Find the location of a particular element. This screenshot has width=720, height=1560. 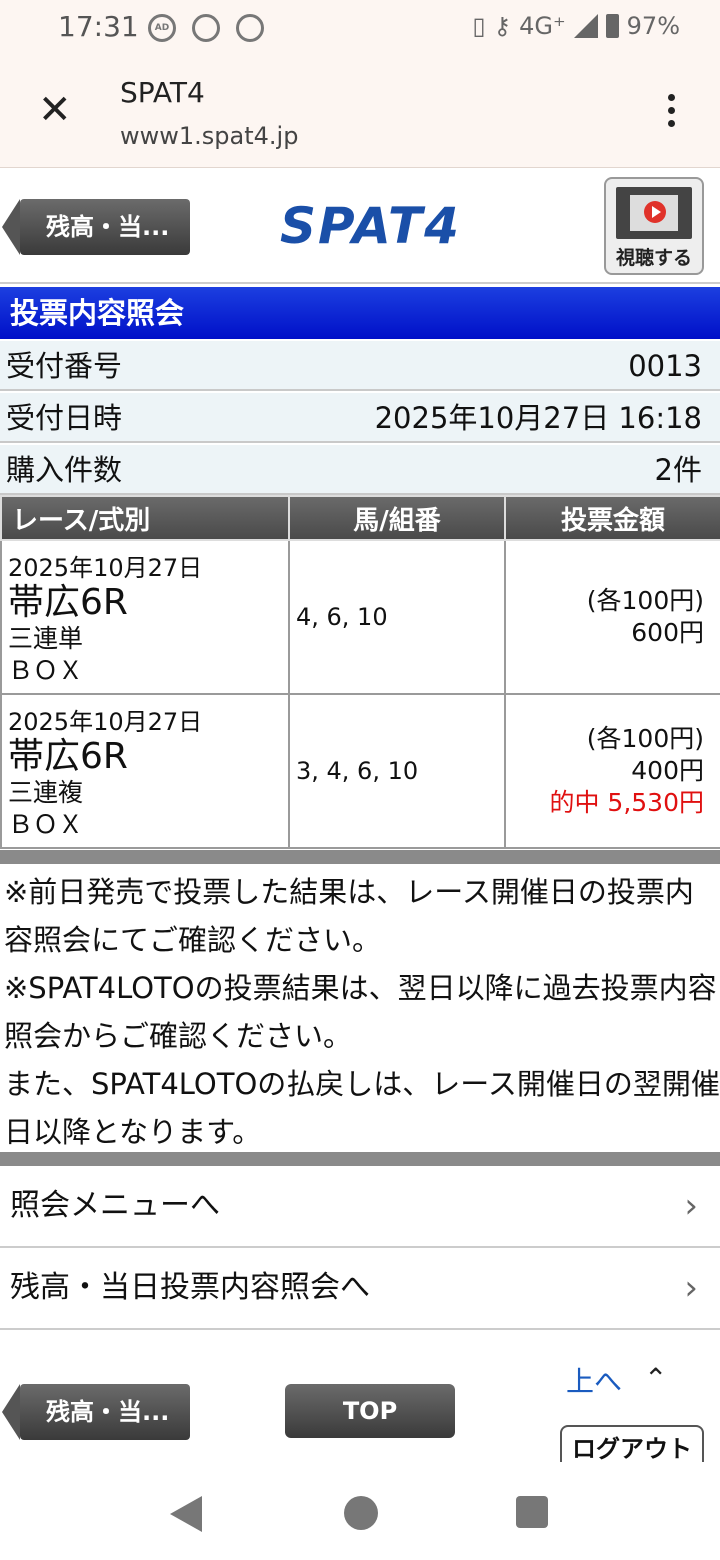

hit-payout: 的中 5,530円 is located at coordinates (626, 802).